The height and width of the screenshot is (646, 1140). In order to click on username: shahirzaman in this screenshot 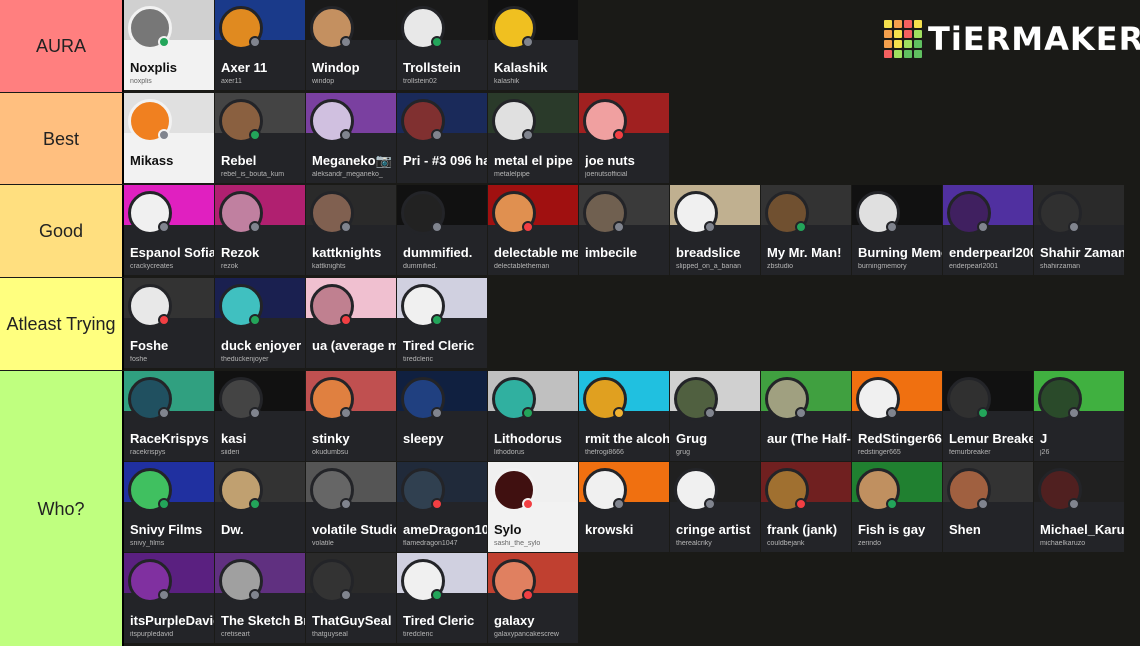, I will do `click(1060, 266)`.